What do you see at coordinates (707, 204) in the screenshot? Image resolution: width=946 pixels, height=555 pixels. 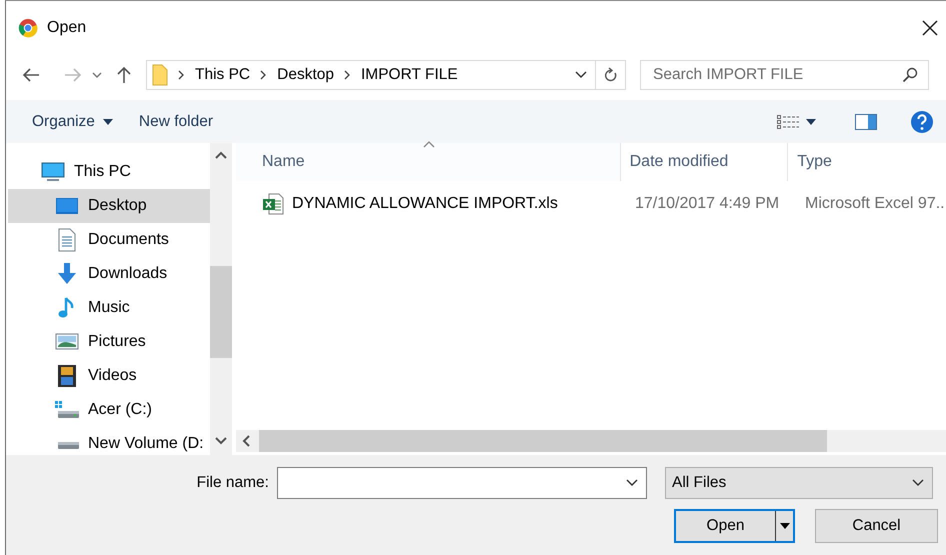 I see `file-date: 17/10/2017 4:49 PM` at bounding box center [707, 204].